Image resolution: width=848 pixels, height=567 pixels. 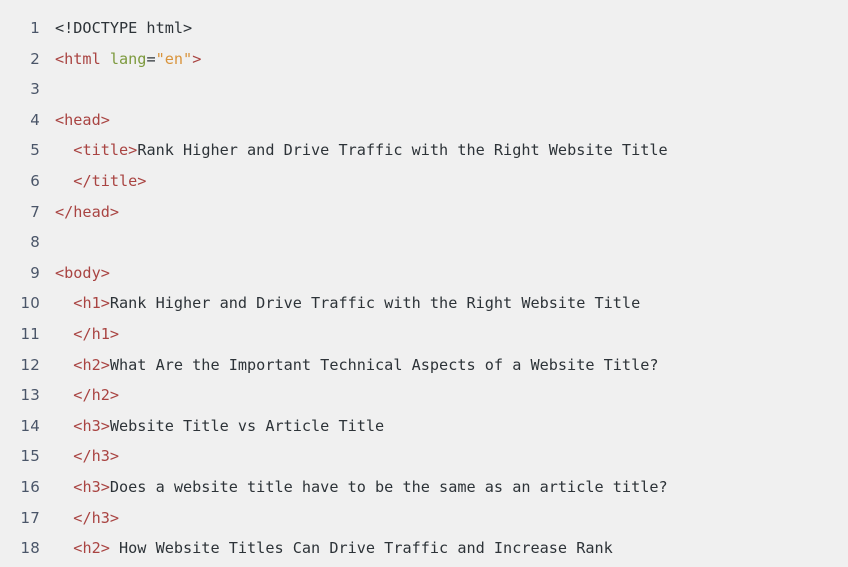 I want to click on code-line: 2 <html lang="en">, so click(x=424, y=59).